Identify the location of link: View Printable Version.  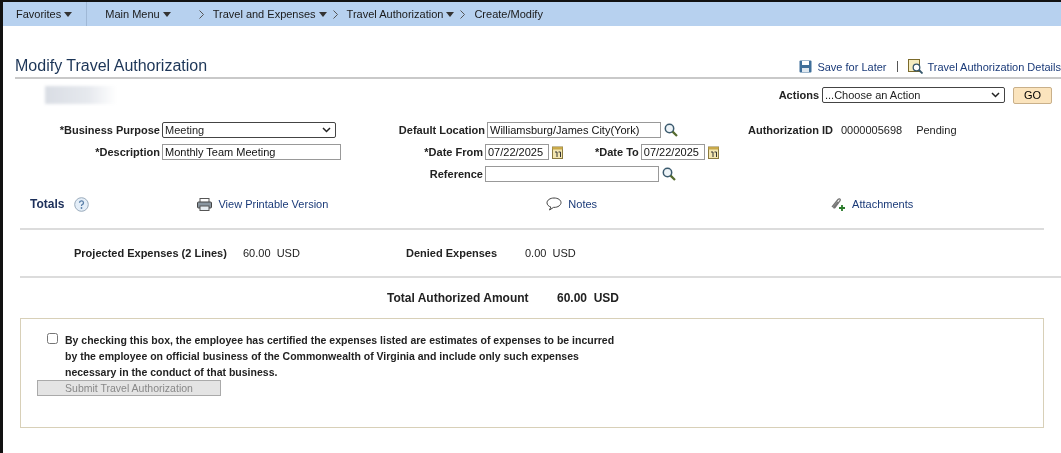
(273, 204).